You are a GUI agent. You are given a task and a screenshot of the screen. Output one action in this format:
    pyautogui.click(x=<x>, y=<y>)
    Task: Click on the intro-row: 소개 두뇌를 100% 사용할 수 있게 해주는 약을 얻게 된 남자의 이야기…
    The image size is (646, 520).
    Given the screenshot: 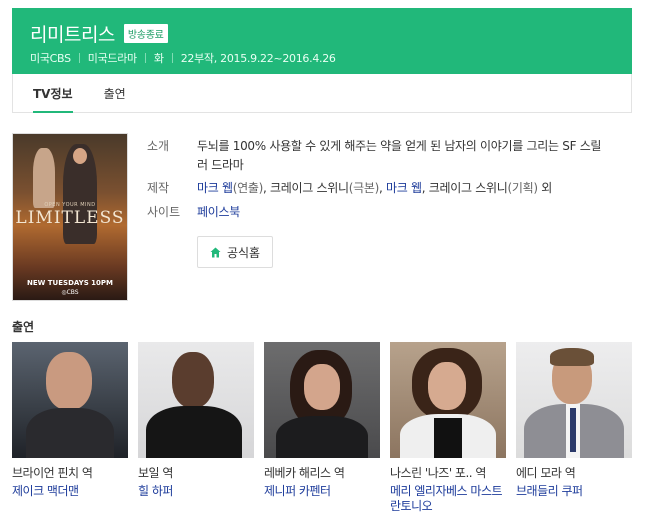 What is the action you would take?
    pyautogui.click(x=374, y=156)
    